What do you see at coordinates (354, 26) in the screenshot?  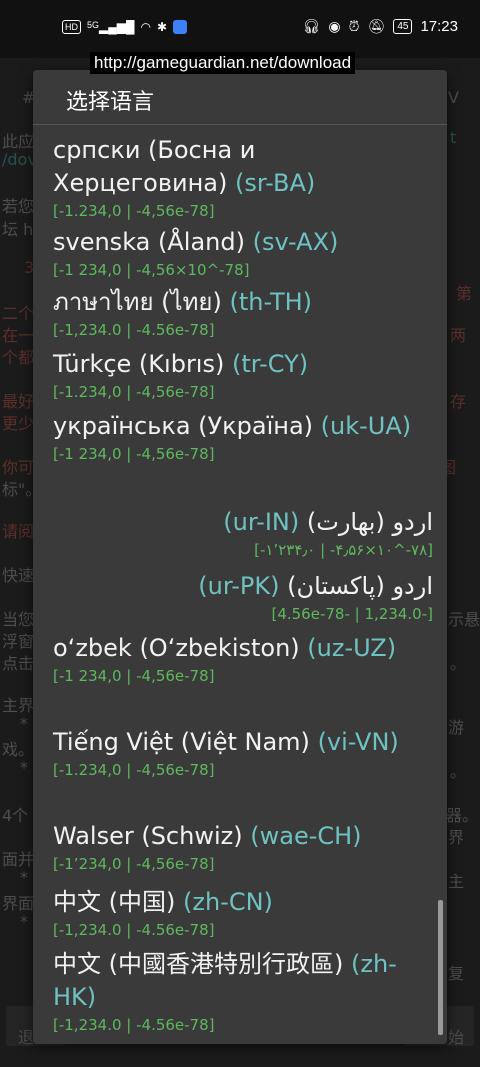 I see `alarm-icon: ⏰︎` at bounding box center [354, 26].